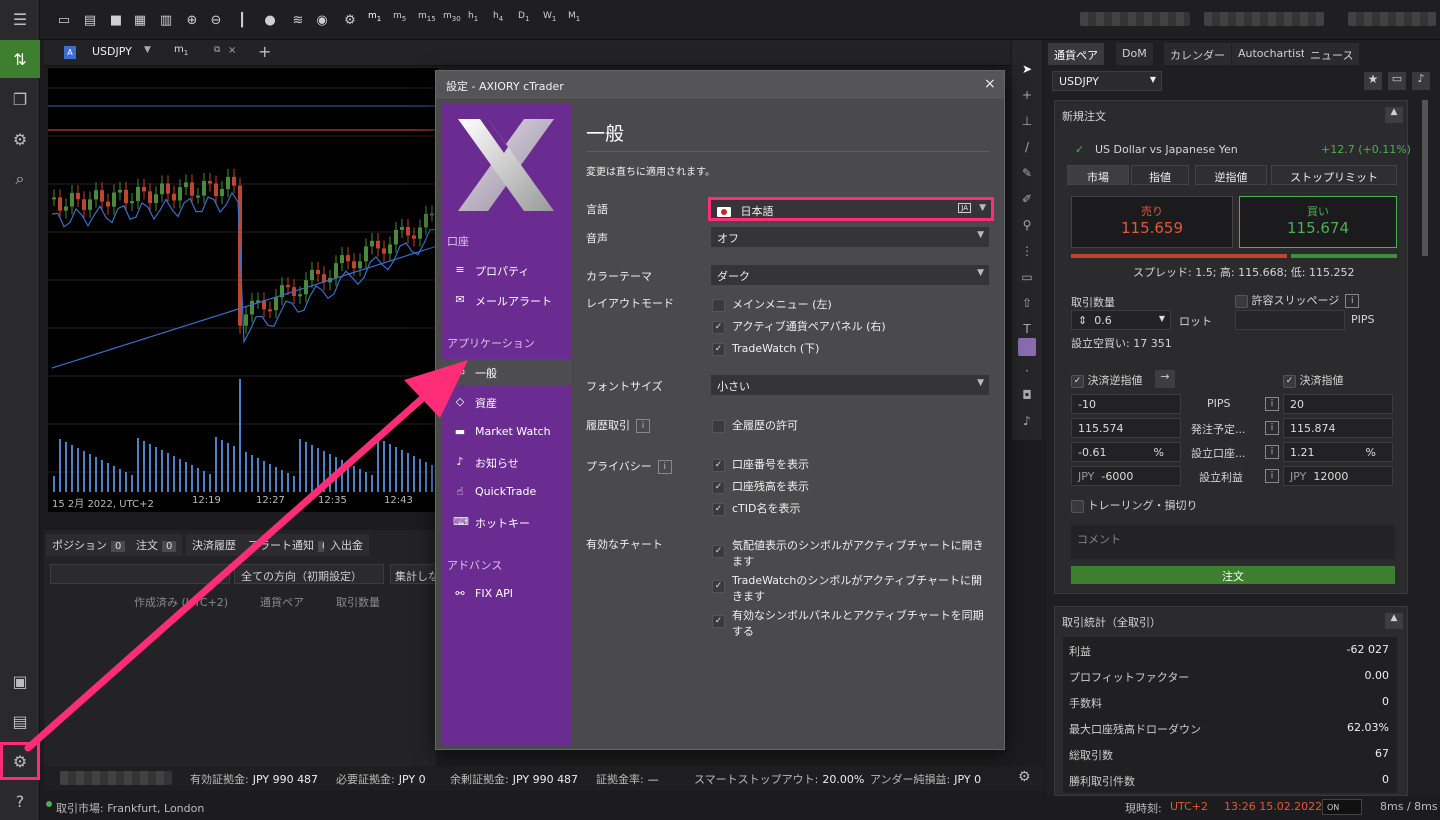 This screenshot has width=1440, height=820. Describe the element at coordinates (20, 761) in the screenshot. I see `settings-gear-icon: ⚙` at that location.